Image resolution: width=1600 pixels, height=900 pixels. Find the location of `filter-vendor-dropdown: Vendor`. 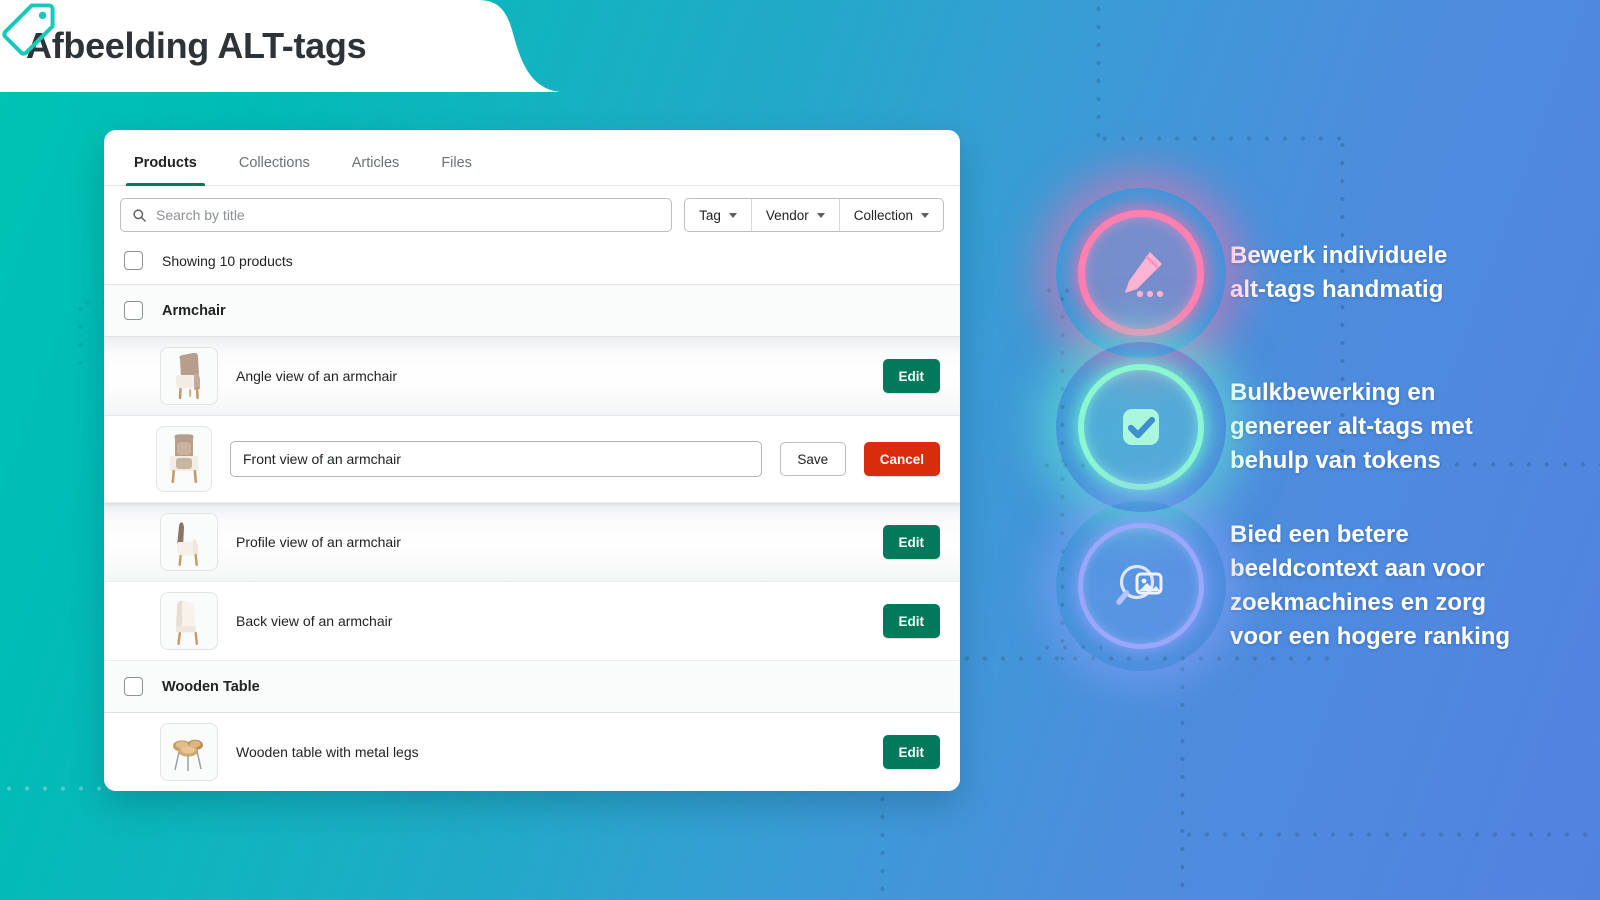

filter-vendor-dropdown: Vendor is located at coordinates (796, 215).